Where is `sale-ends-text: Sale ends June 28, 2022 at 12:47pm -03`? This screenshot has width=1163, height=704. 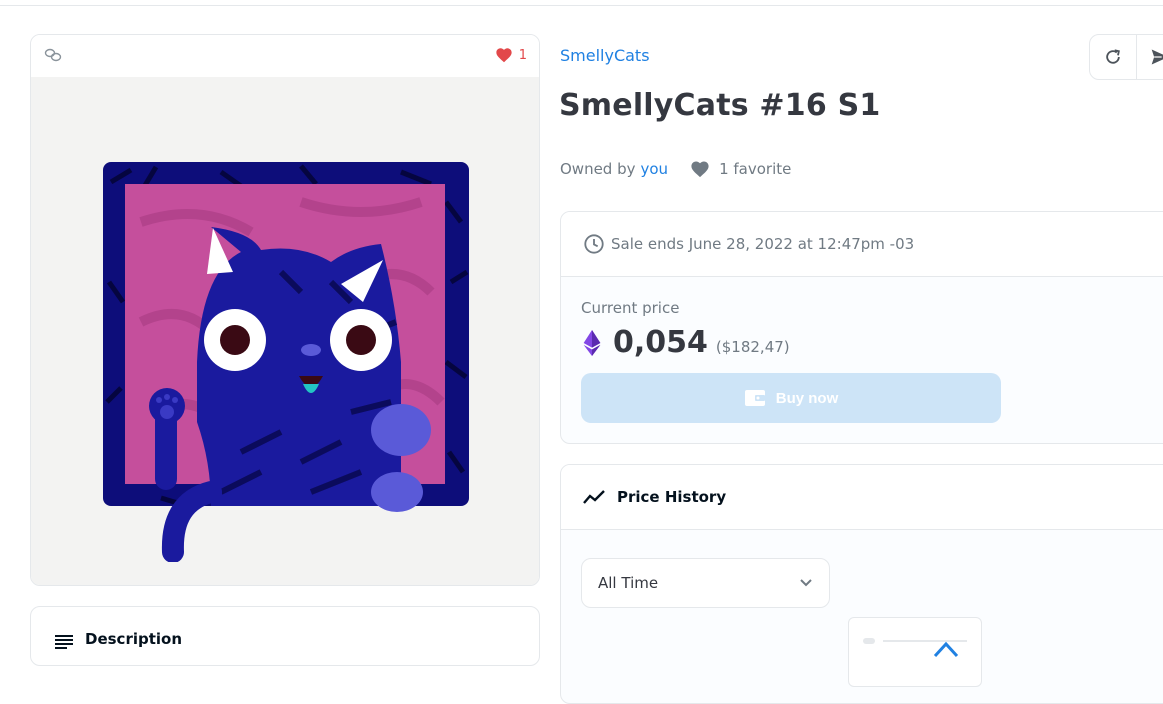
sale-ends-text: Sale ends June 28, 2022 at 12:47pm -03 is located at coordinates (762, 244).